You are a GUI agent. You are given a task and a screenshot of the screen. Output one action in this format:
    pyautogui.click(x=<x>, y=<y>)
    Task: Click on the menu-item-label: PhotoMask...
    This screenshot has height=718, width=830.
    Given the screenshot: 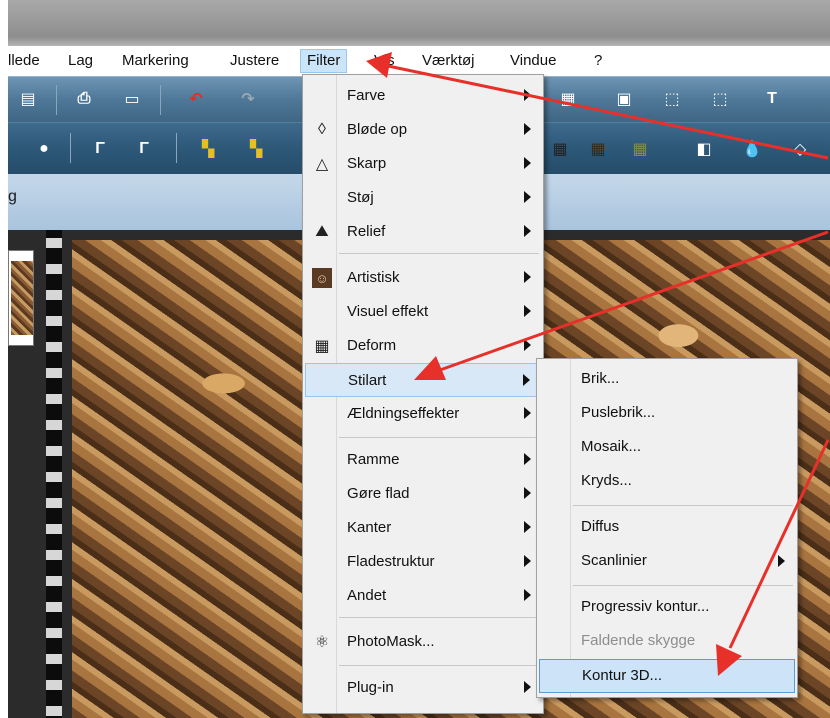 What is the action you would take?
    pyautogui.click(x=391, y=641)
    